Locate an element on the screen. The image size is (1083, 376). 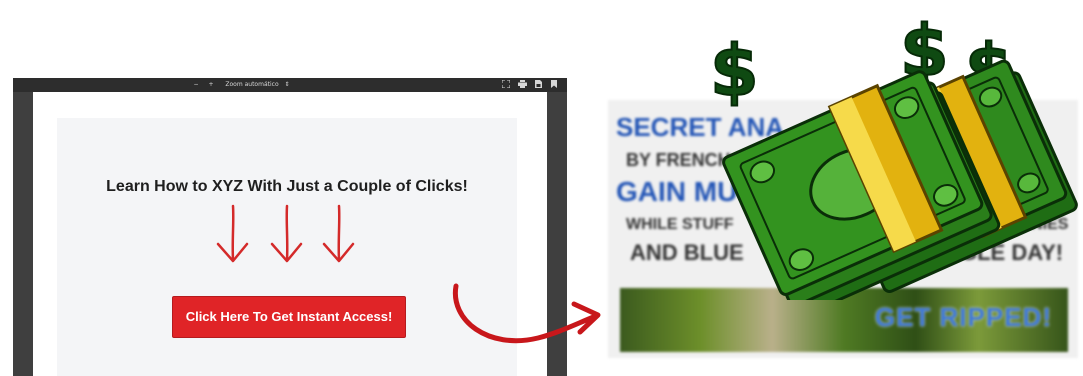
viewer-toolbar: − + Zoom automático ⇕ is located at coordinates (290, 85).